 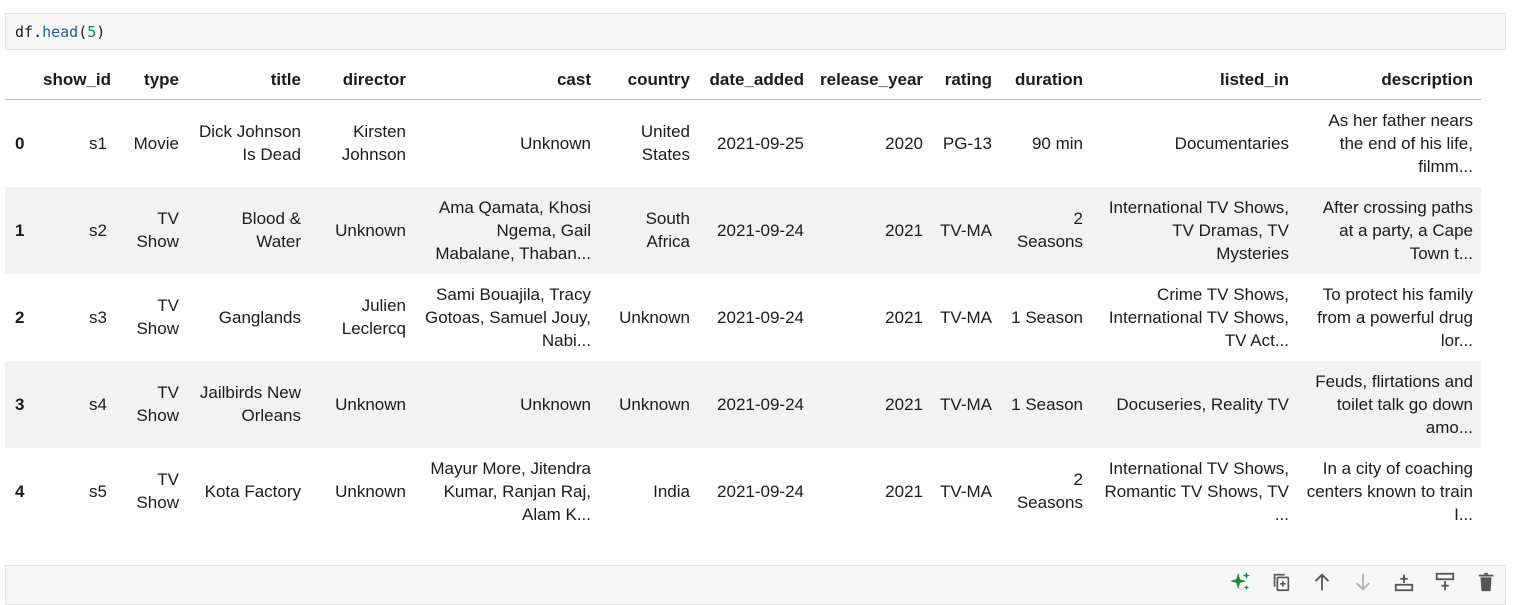 What do you see at coordinates (259, 317) in the screenshot?
I see `cell-title: Ganglands` at bounding box center [259, 317].